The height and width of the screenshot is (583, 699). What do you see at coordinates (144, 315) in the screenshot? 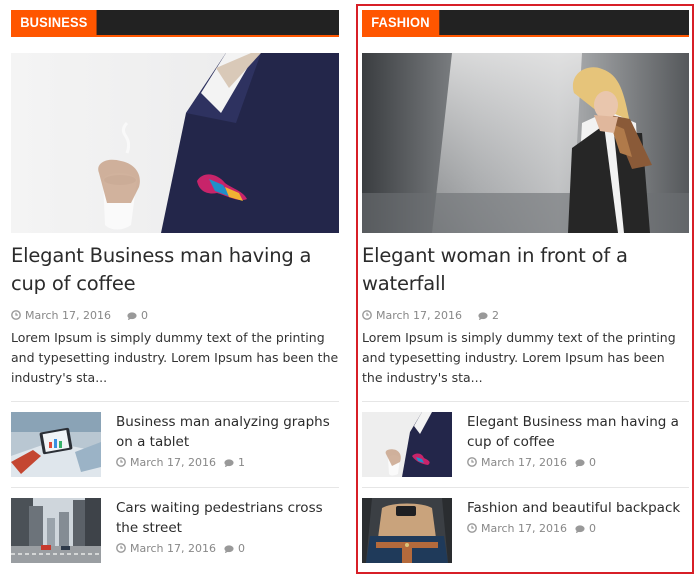
I see `featured-article-comment-count: 0` at bounding box center [144, 315].